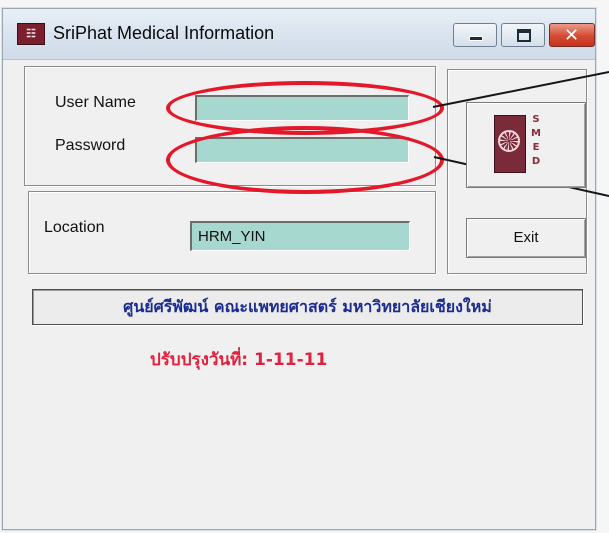 The width and height of the screenshot is (609, 533). Describe the element at coordinates (536, 140) in the screenshot. I see `smed-logo-text: SMED` at that location.